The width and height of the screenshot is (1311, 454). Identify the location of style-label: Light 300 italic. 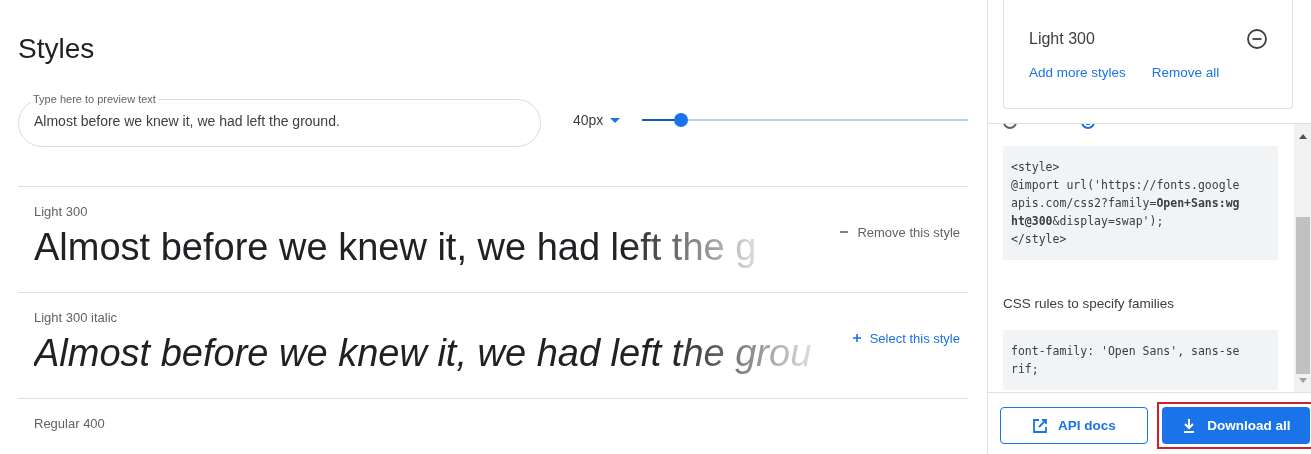
(76, 318).